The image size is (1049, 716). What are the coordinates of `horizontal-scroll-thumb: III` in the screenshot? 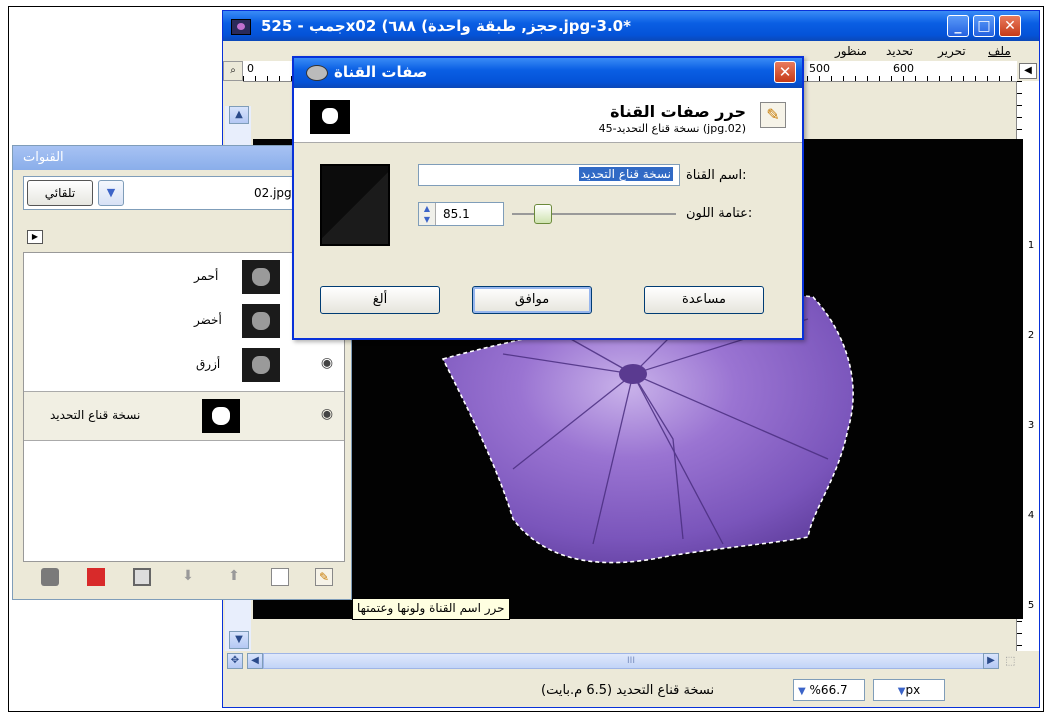 It's located at (631, 661).